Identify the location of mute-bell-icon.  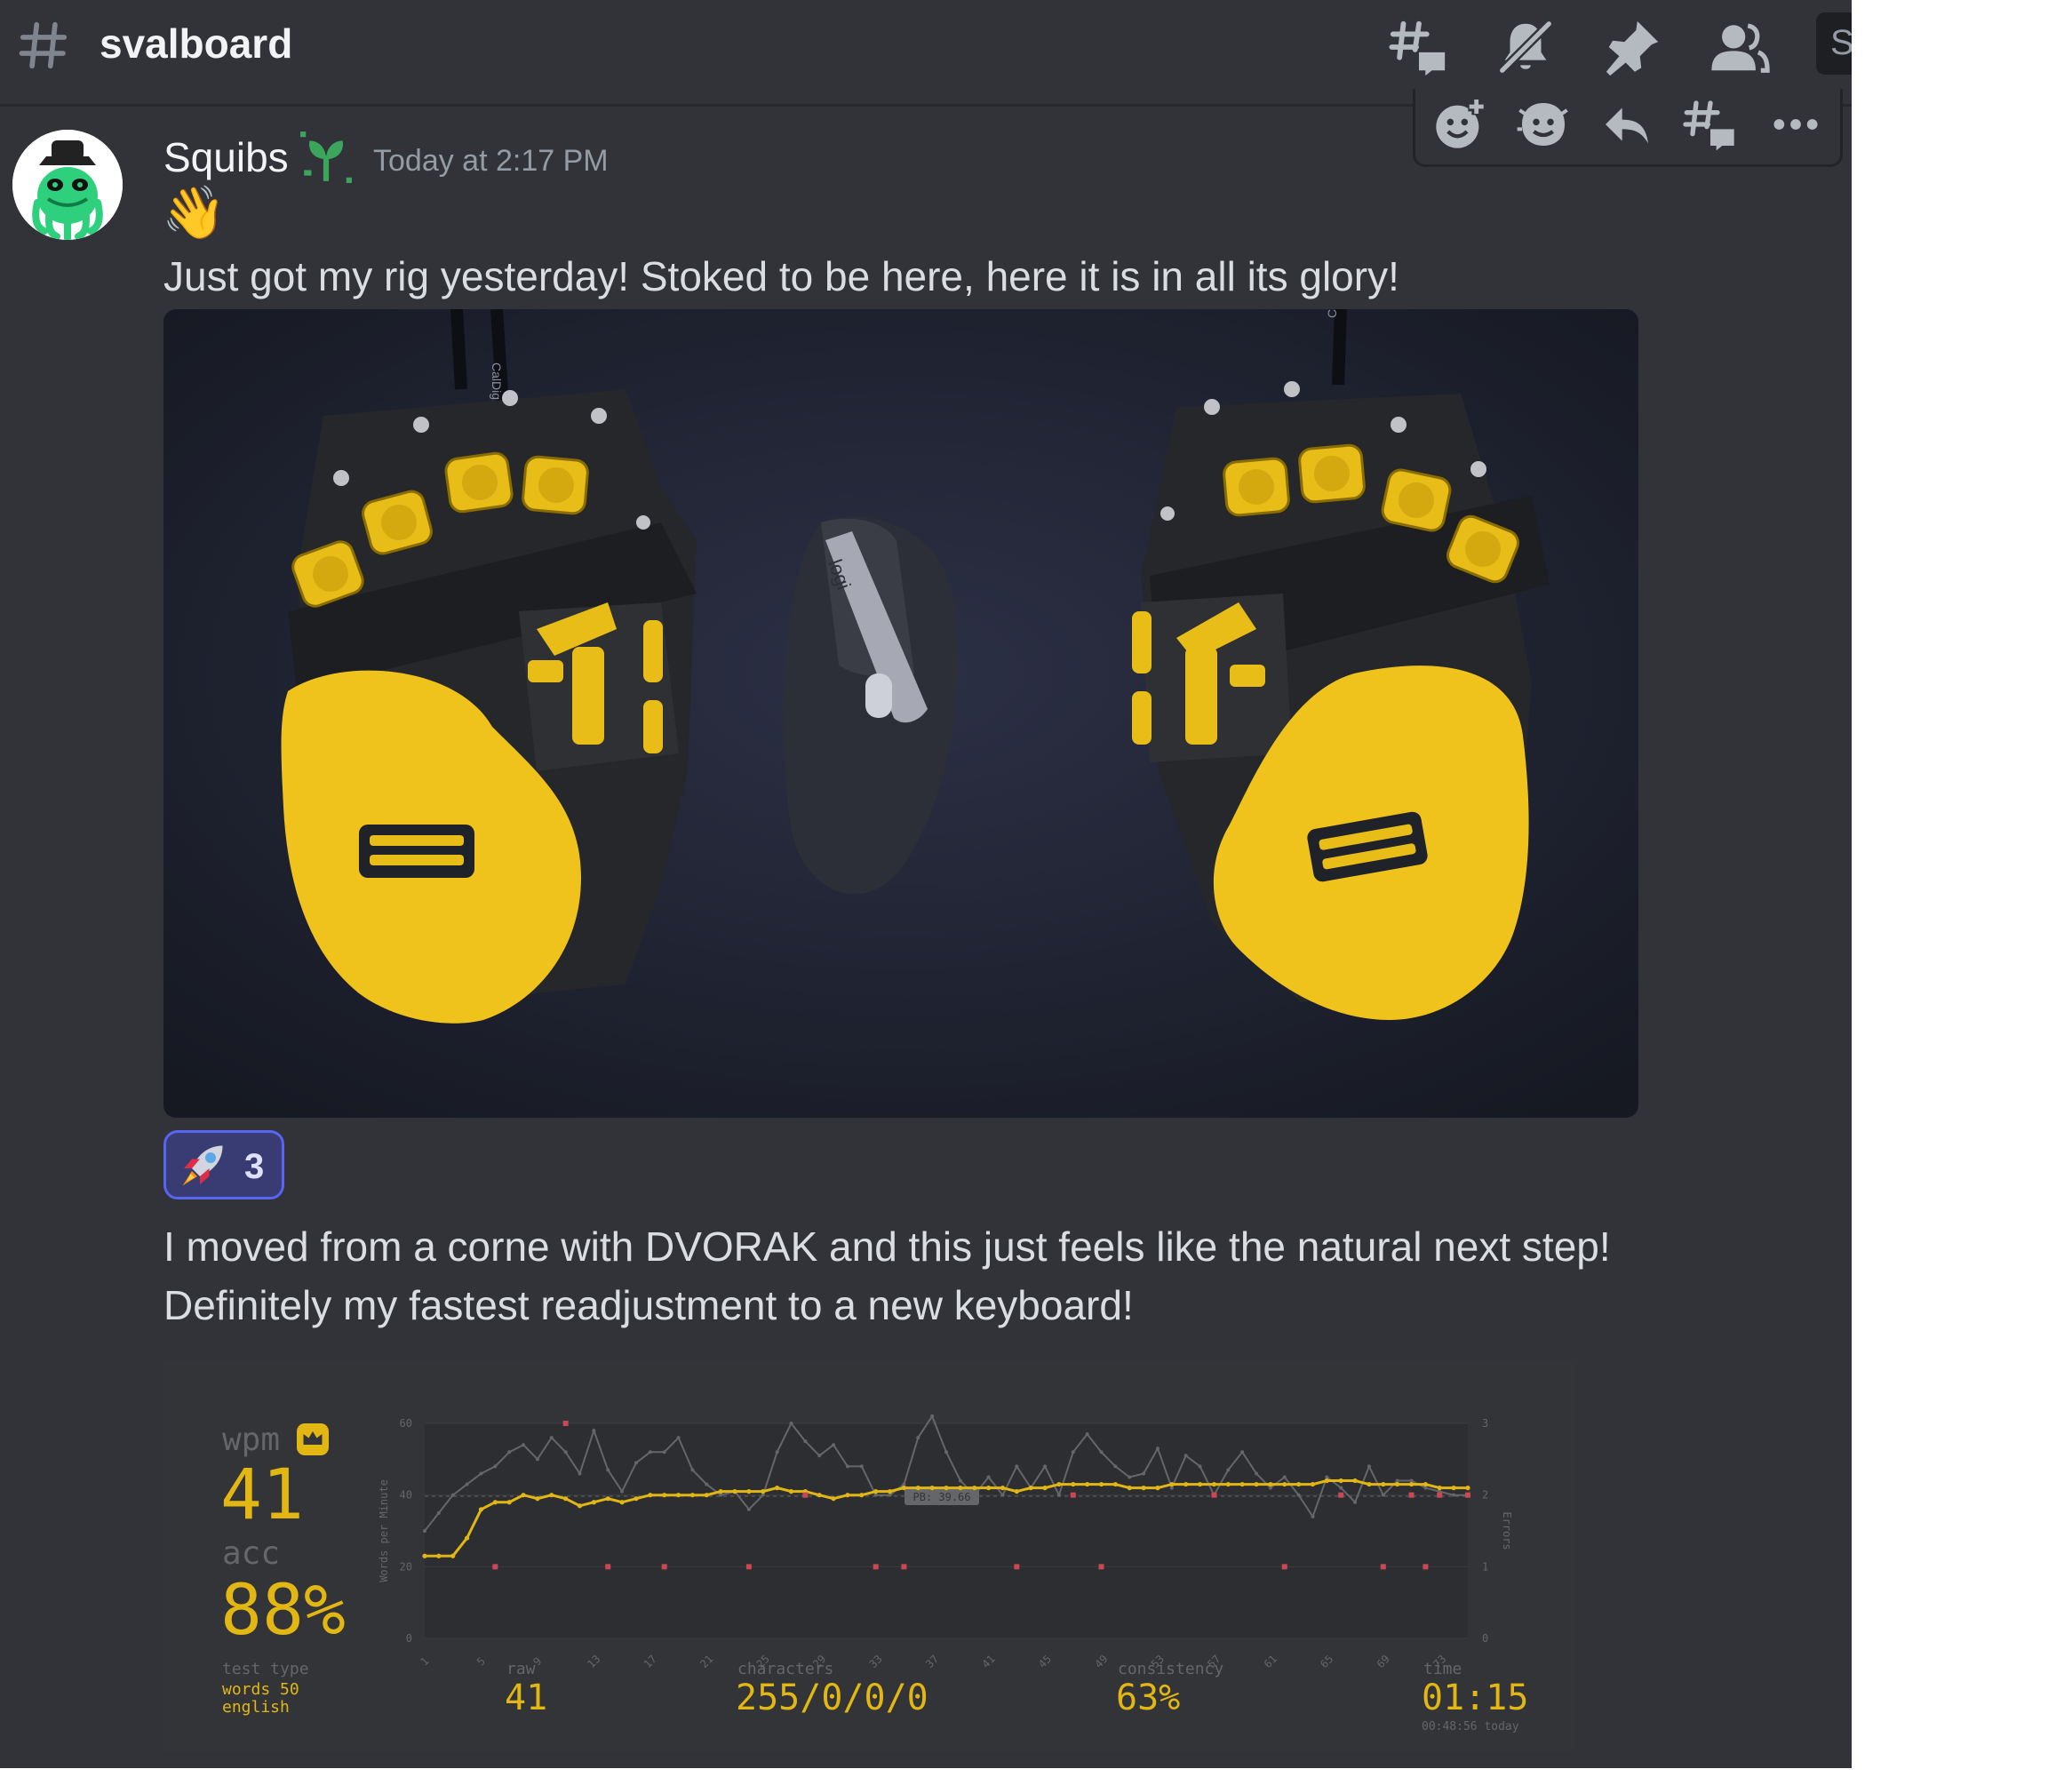
(1526, 47).